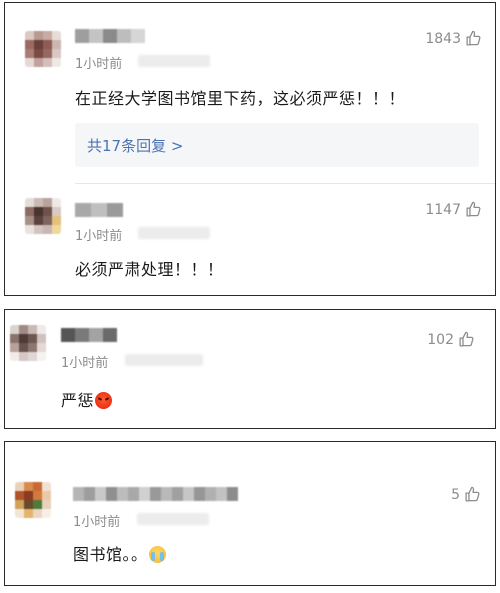 The width and height of the screenshot is (500, 593). I want to click on divider, so click(285, 183).